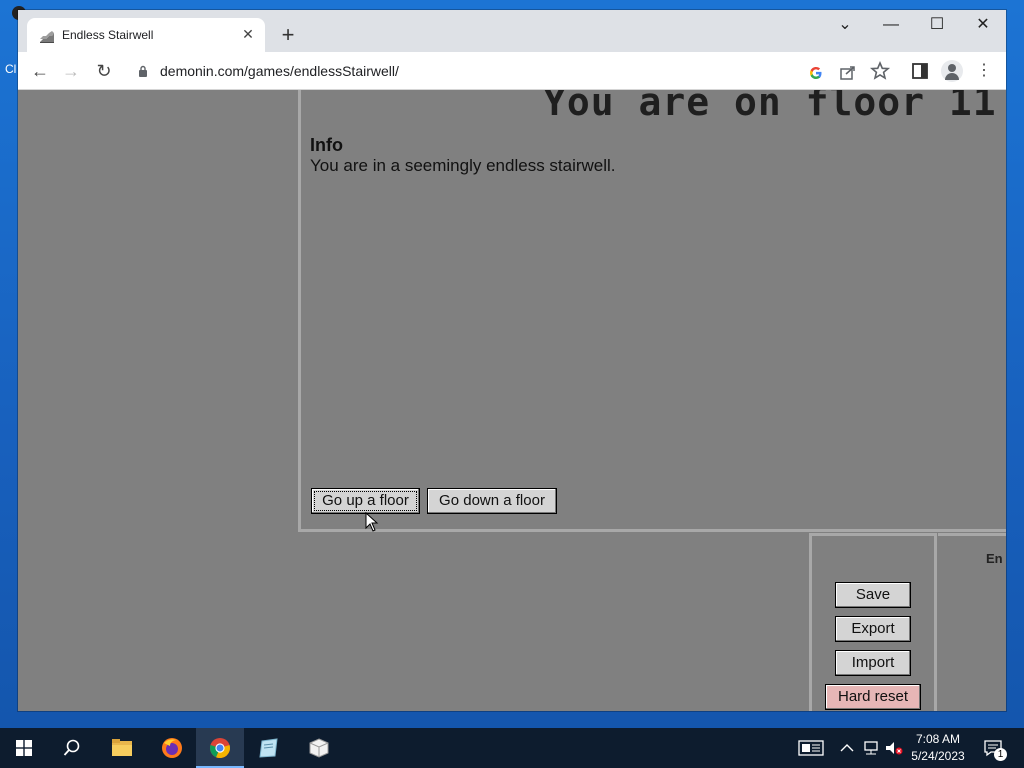 Image resolution: width=1024 pixels, height=768 pixels. Describe the element at coordinates (1000, 754) in the screenshot. I see `notification-count-badge: 1` at that location.